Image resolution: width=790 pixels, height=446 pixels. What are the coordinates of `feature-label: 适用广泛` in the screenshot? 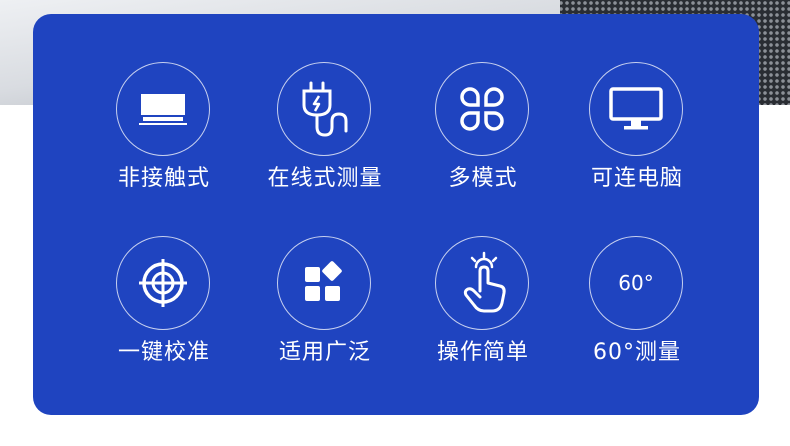 It's located at (324, 352).